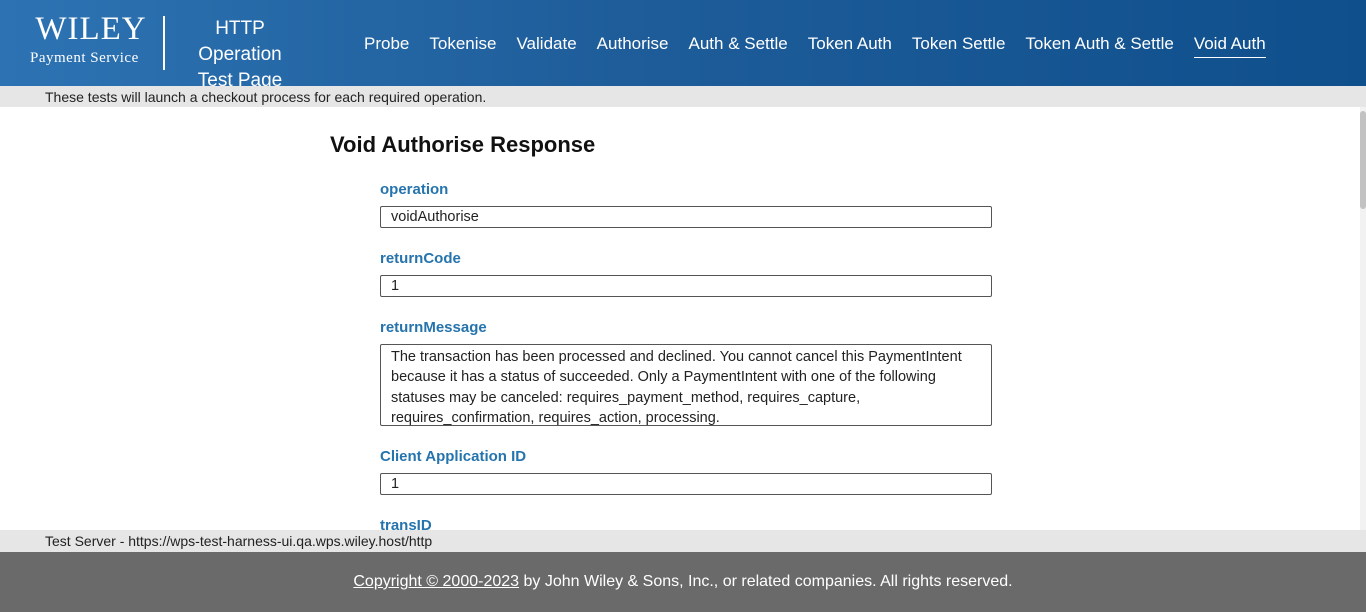 The image size is (1366, 612). I want to click on logo-wordmark: WILEY, so click(91, 29).